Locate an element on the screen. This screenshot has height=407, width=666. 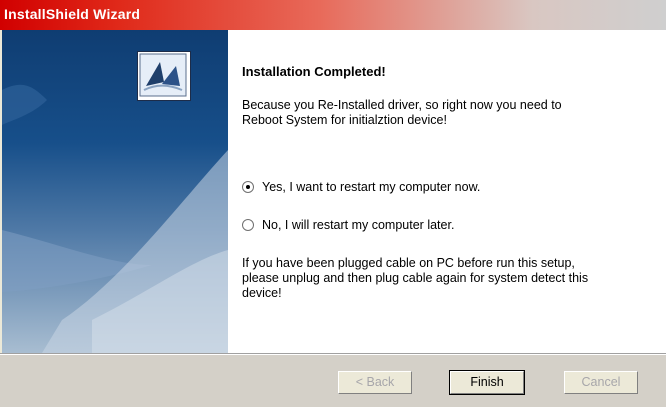
back-button: < Back is located at coordinates (375, 382).